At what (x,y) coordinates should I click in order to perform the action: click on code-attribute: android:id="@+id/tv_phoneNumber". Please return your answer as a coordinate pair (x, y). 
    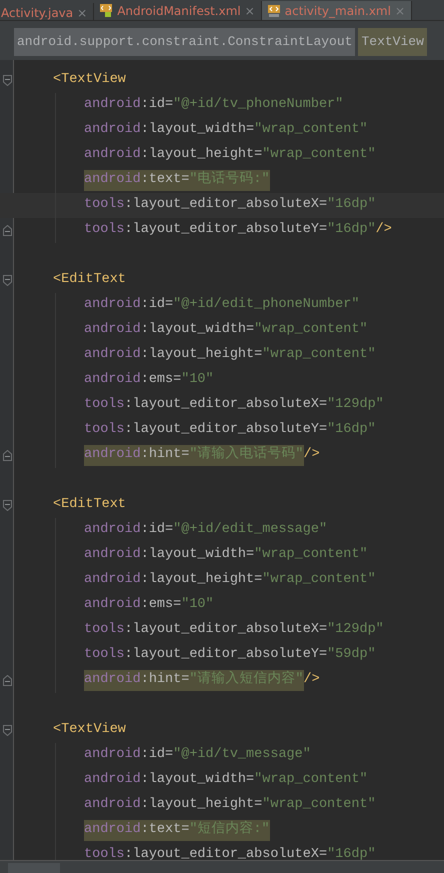
    Looking at the image, I should click on (214, 105).